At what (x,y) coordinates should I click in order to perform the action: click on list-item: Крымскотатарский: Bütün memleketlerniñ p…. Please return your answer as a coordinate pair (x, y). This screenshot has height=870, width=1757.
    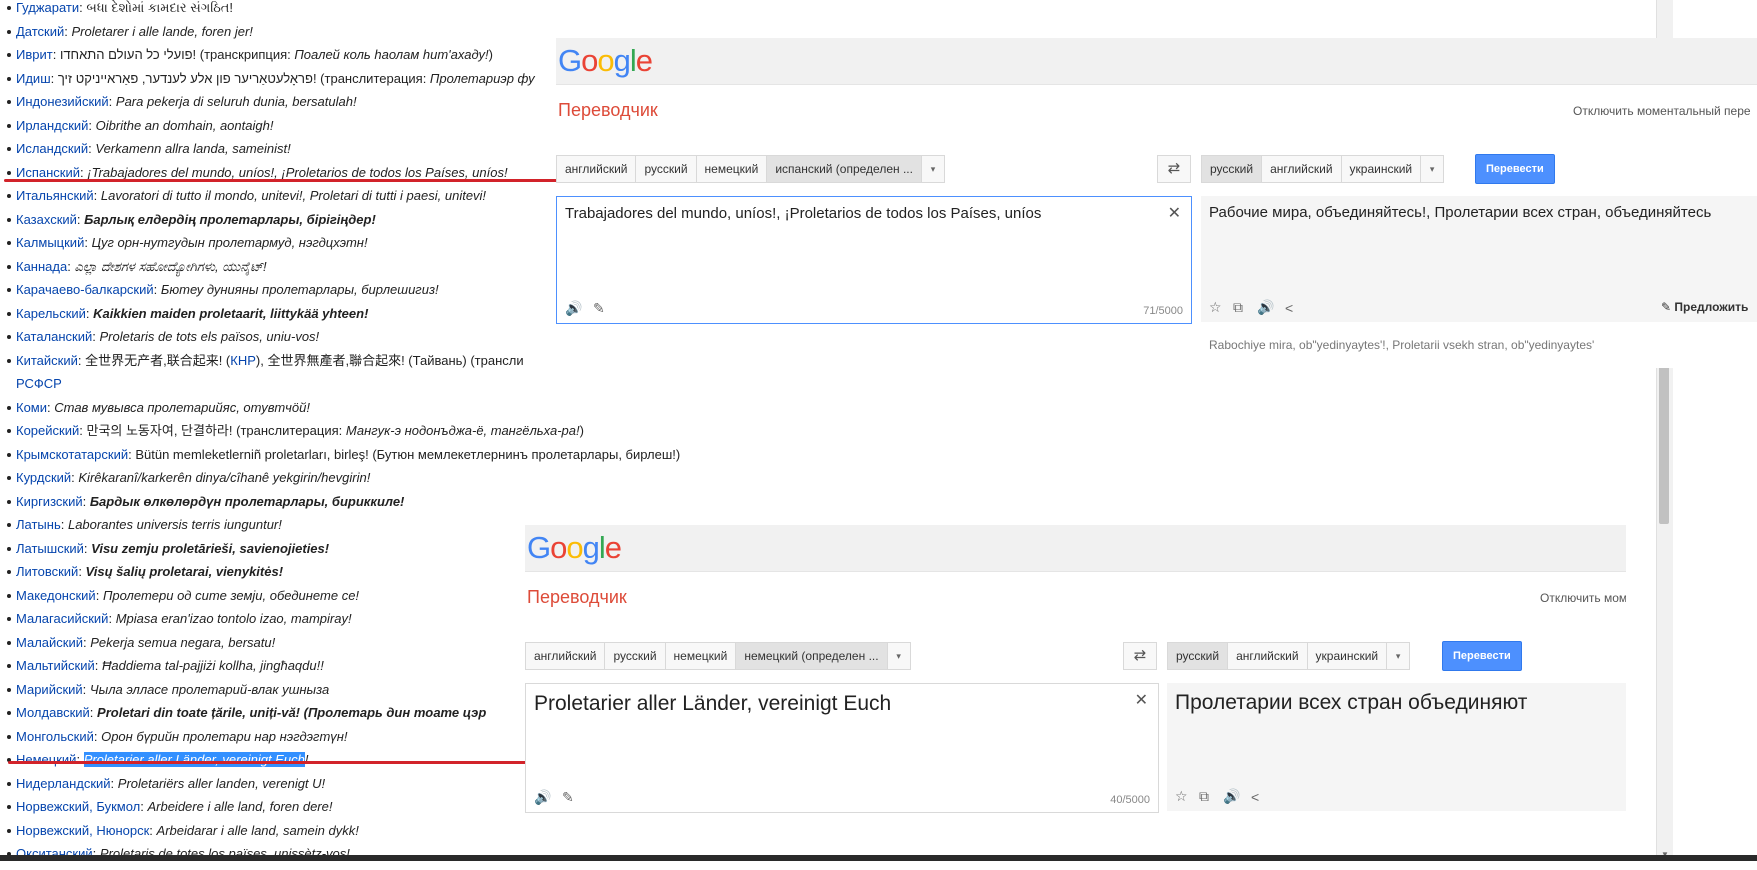
    Looking at the image, I should click on (343, 459).